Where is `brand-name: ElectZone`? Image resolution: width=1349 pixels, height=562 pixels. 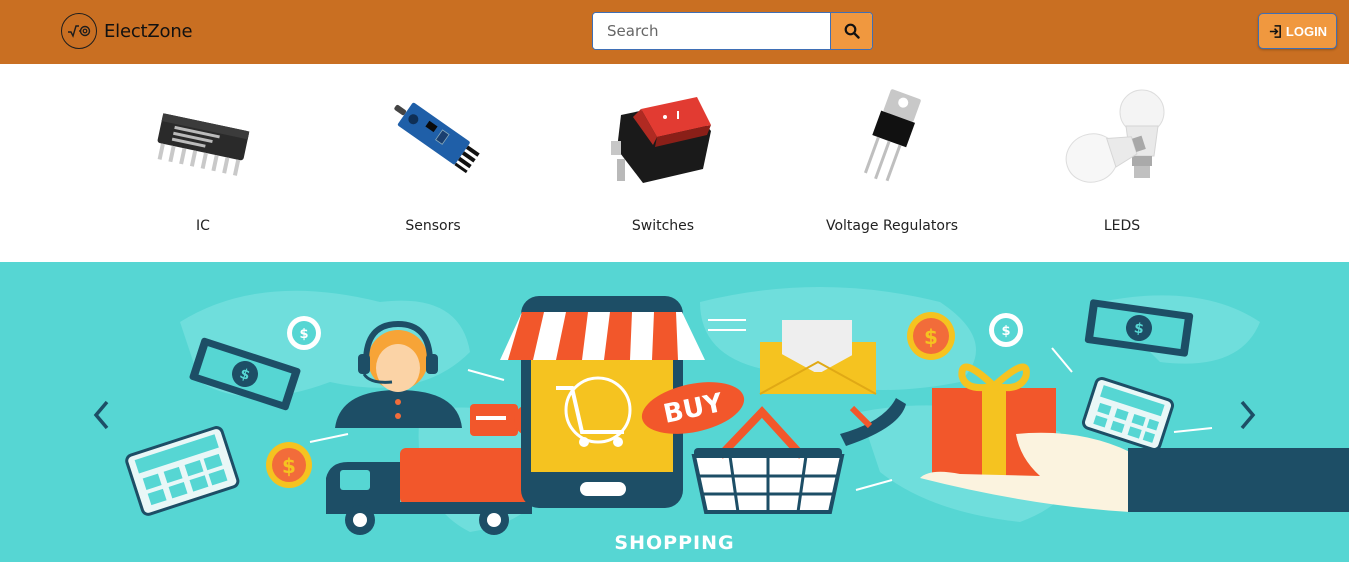 brand-name: ElectZone is located at coordinates (148, 31).